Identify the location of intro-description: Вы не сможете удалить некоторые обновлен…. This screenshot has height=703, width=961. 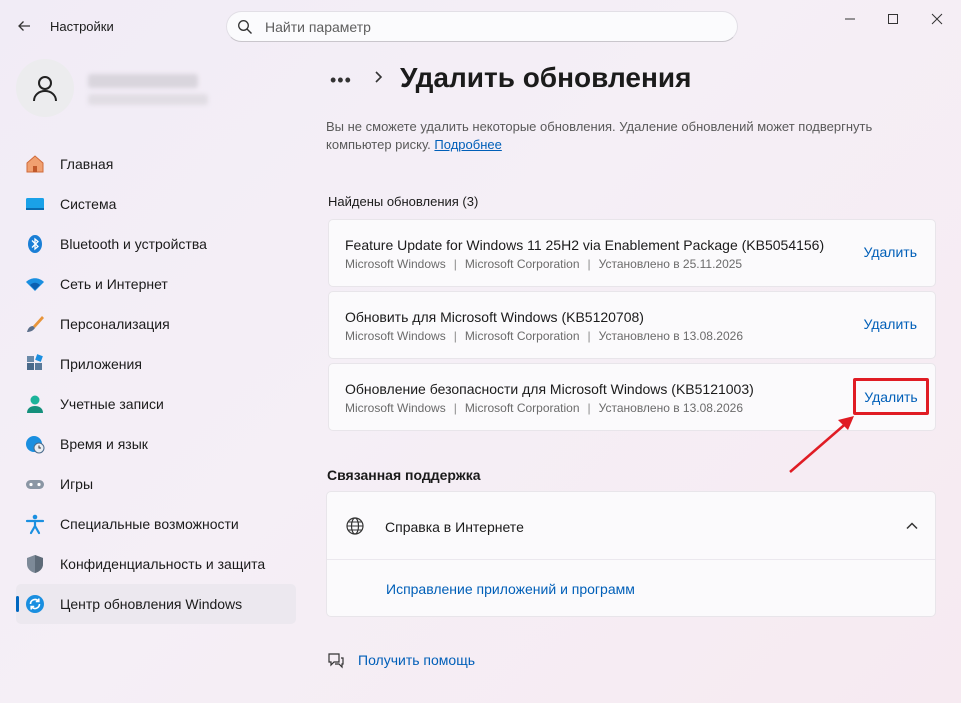
(599, 135).